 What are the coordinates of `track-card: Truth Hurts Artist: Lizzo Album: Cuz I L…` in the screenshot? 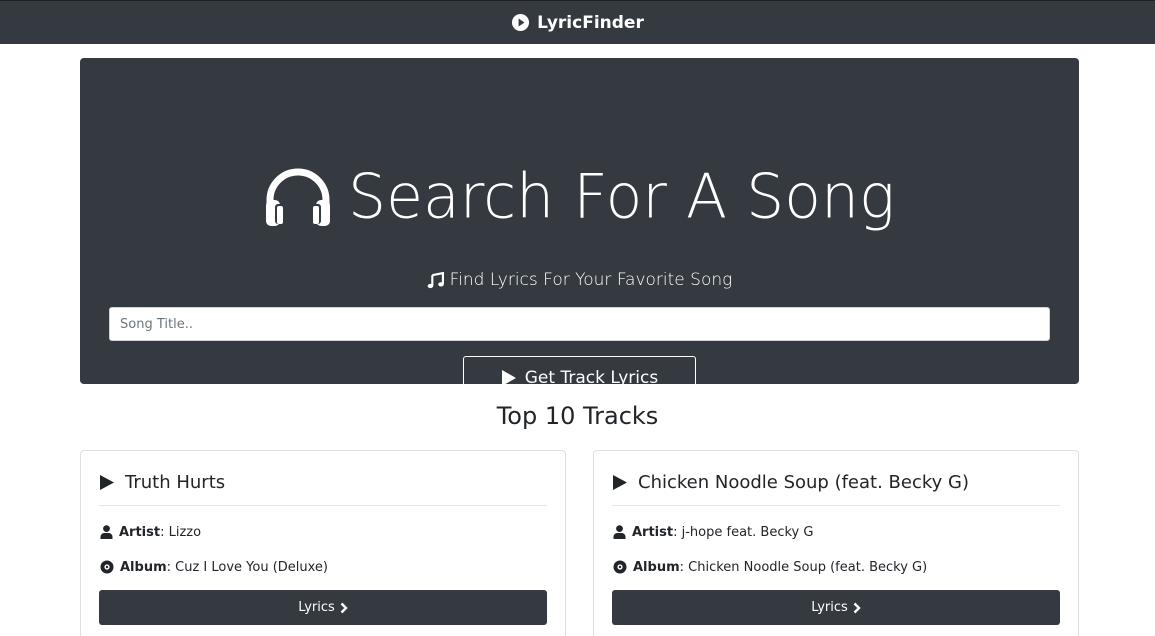 It's located at (323, 543).